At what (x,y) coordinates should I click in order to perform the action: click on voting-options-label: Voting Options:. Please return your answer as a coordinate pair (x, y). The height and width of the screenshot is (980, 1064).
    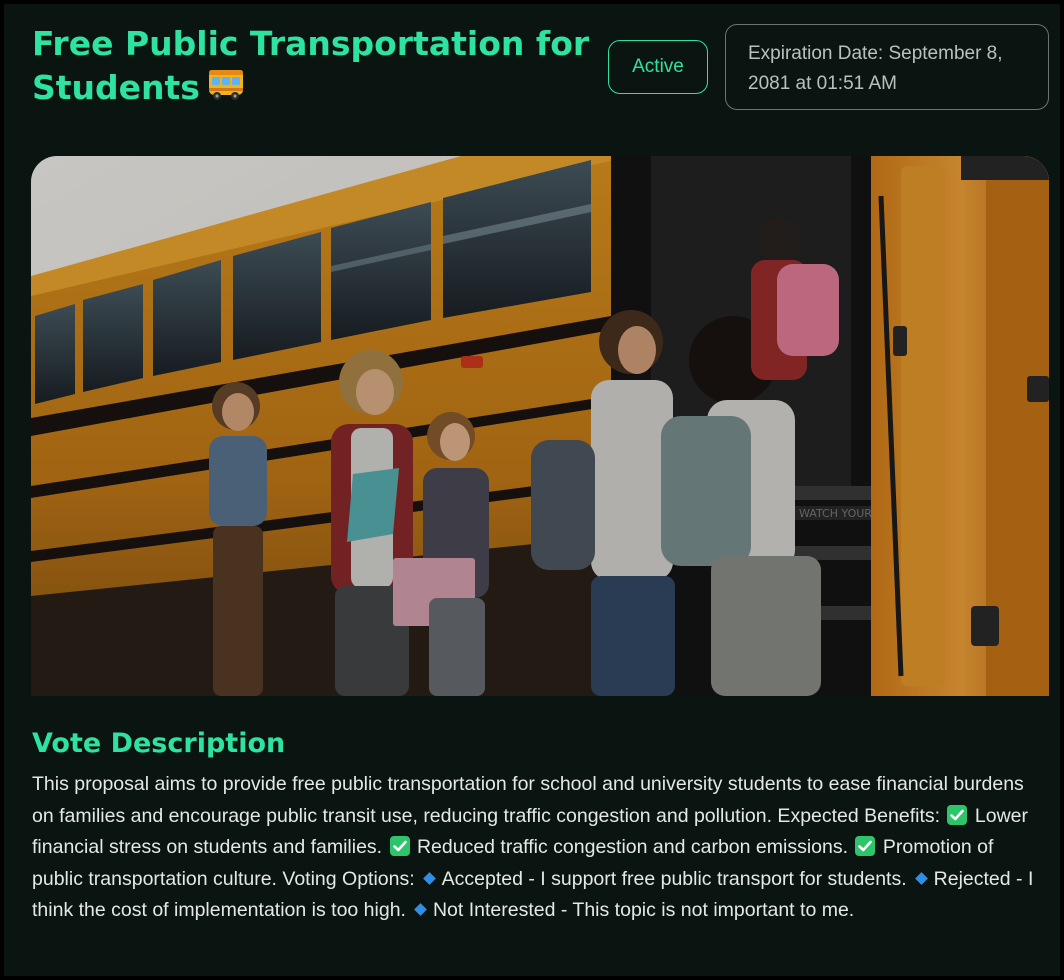
    Looking at the image, I should click on (348, 878).